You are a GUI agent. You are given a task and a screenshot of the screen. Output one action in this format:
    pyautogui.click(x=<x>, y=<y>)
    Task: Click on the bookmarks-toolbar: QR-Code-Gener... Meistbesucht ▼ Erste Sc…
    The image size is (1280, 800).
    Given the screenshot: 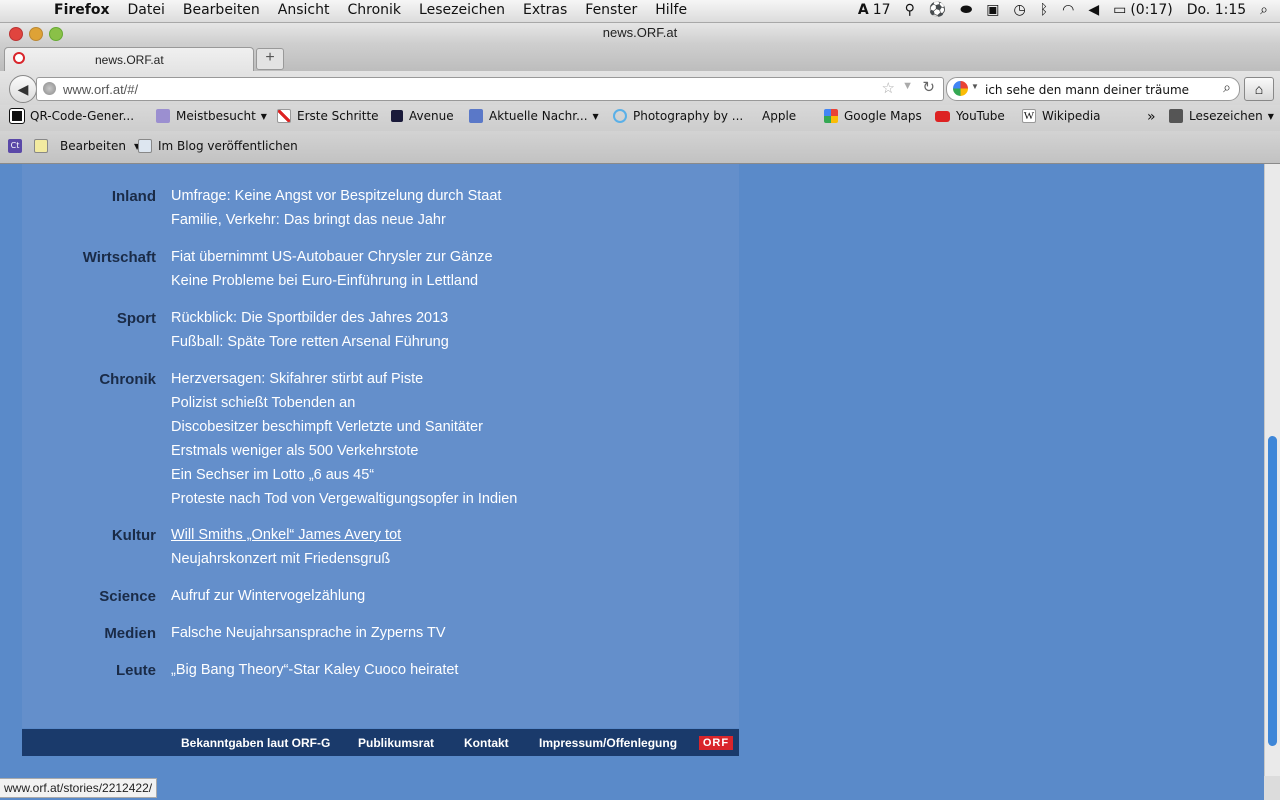 What is the action you would take?
    pyautogui.click(x=640, y=118)
    